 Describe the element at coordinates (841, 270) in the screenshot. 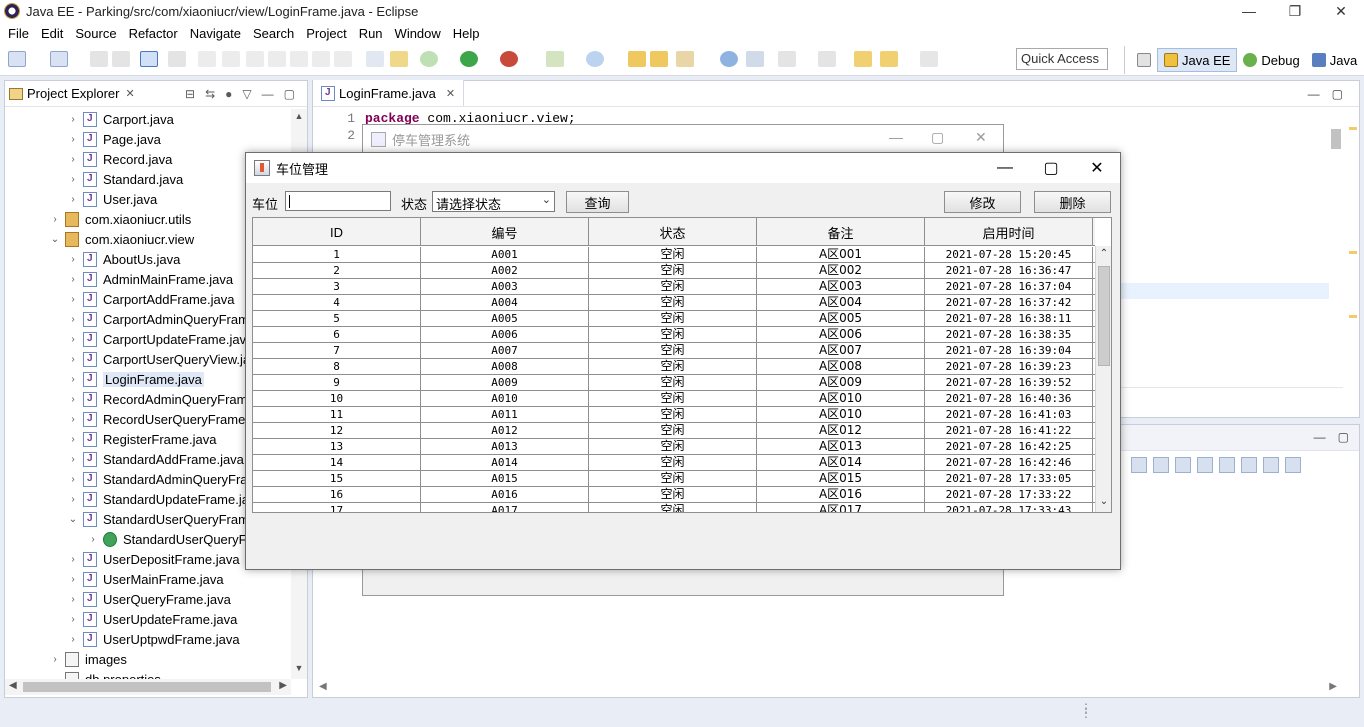

I see `table-cell: A区002` at that location.